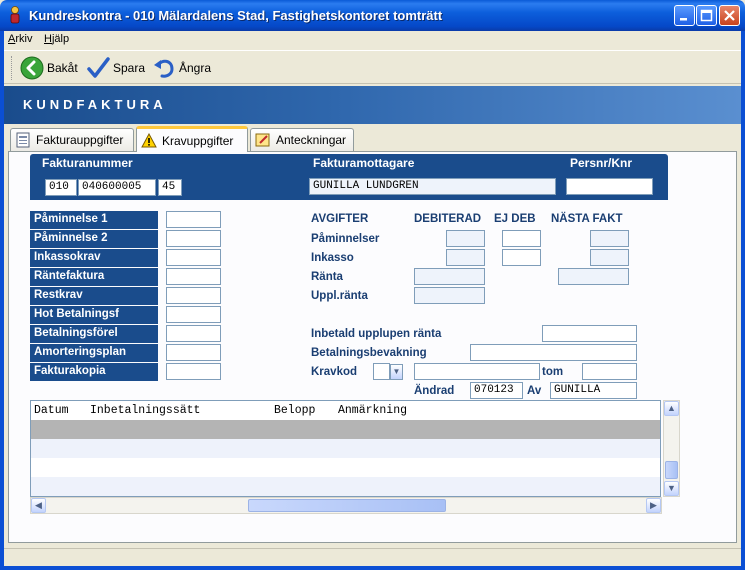 This screenshot has height=570, width=745. Describe the element at coordinates (302, 139) in the screenshot. I see `tab-anteckningar: Anteckningar` at that location.